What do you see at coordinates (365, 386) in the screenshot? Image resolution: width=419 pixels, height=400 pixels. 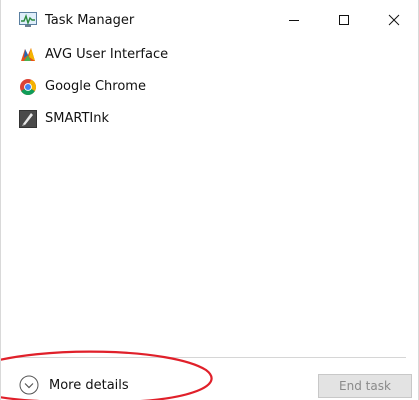 I see `end-task-button: End task` at bounding box center [365, 386].